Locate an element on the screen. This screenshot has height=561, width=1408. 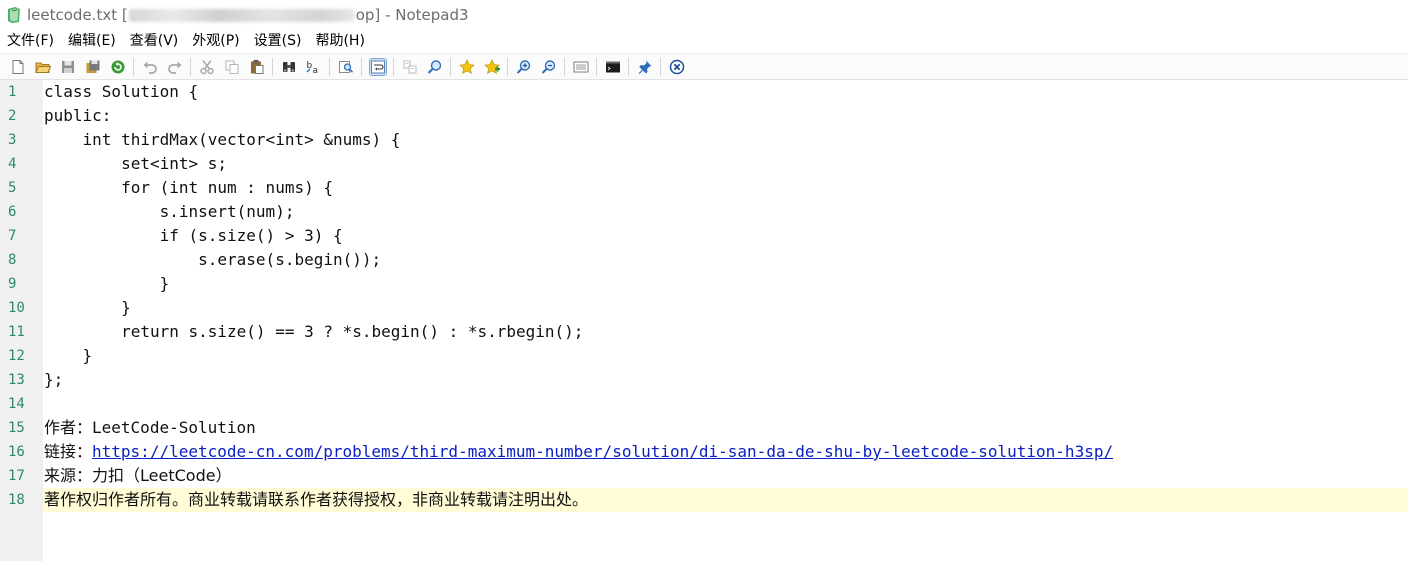
paste-icon is located at coordinates (257, 67).